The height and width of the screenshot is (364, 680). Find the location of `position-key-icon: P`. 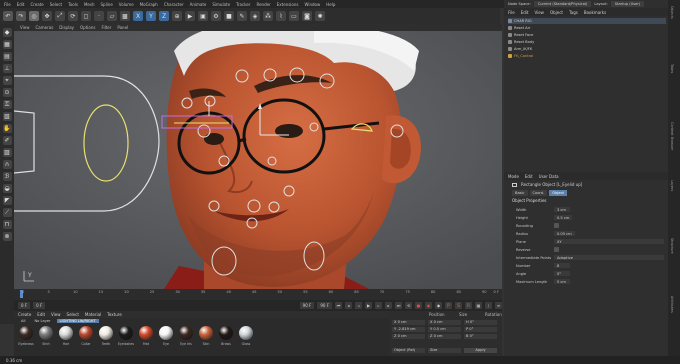

position-key-icon: P is located at coordinates (448, 305).